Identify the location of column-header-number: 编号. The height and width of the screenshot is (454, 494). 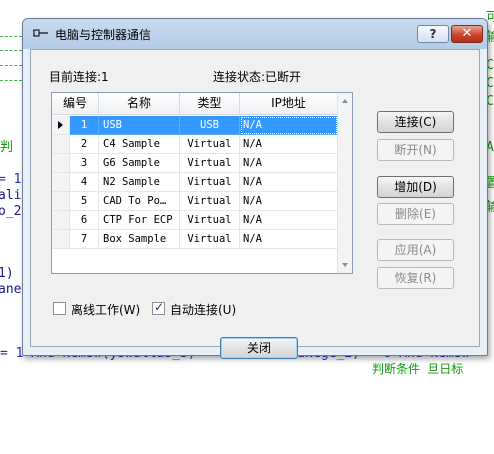
(75, 104).